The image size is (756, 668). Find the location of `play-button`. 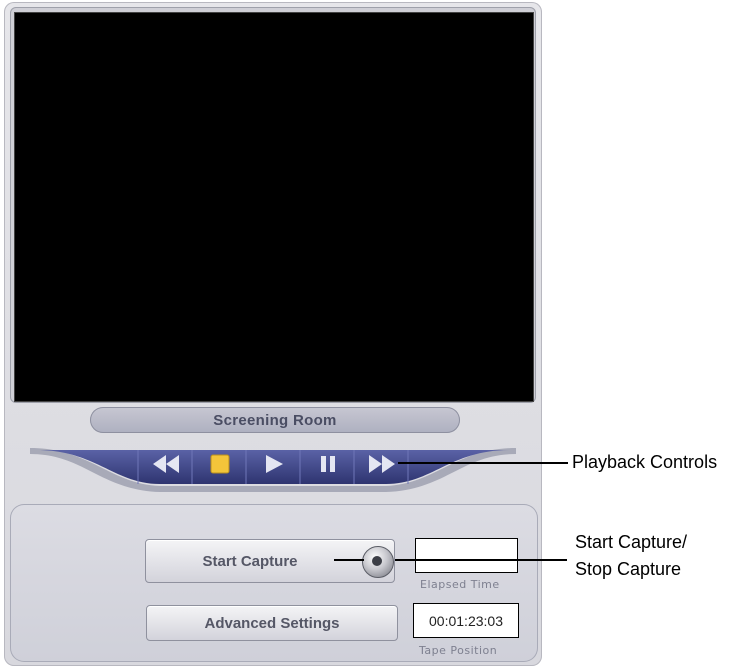

play-button is located at coordinates (274, 464).